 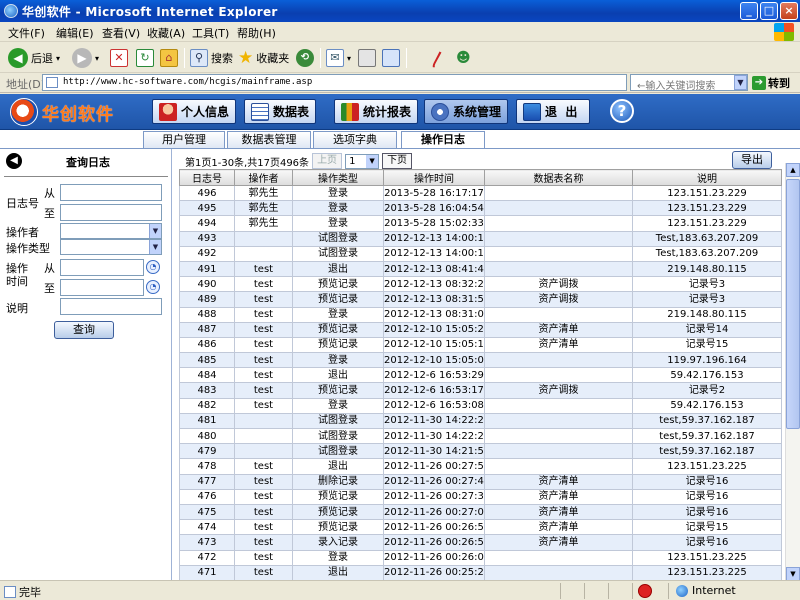 I want to click on vertical-scrollbar: ▲ ▼, so click(x=792, y=372).